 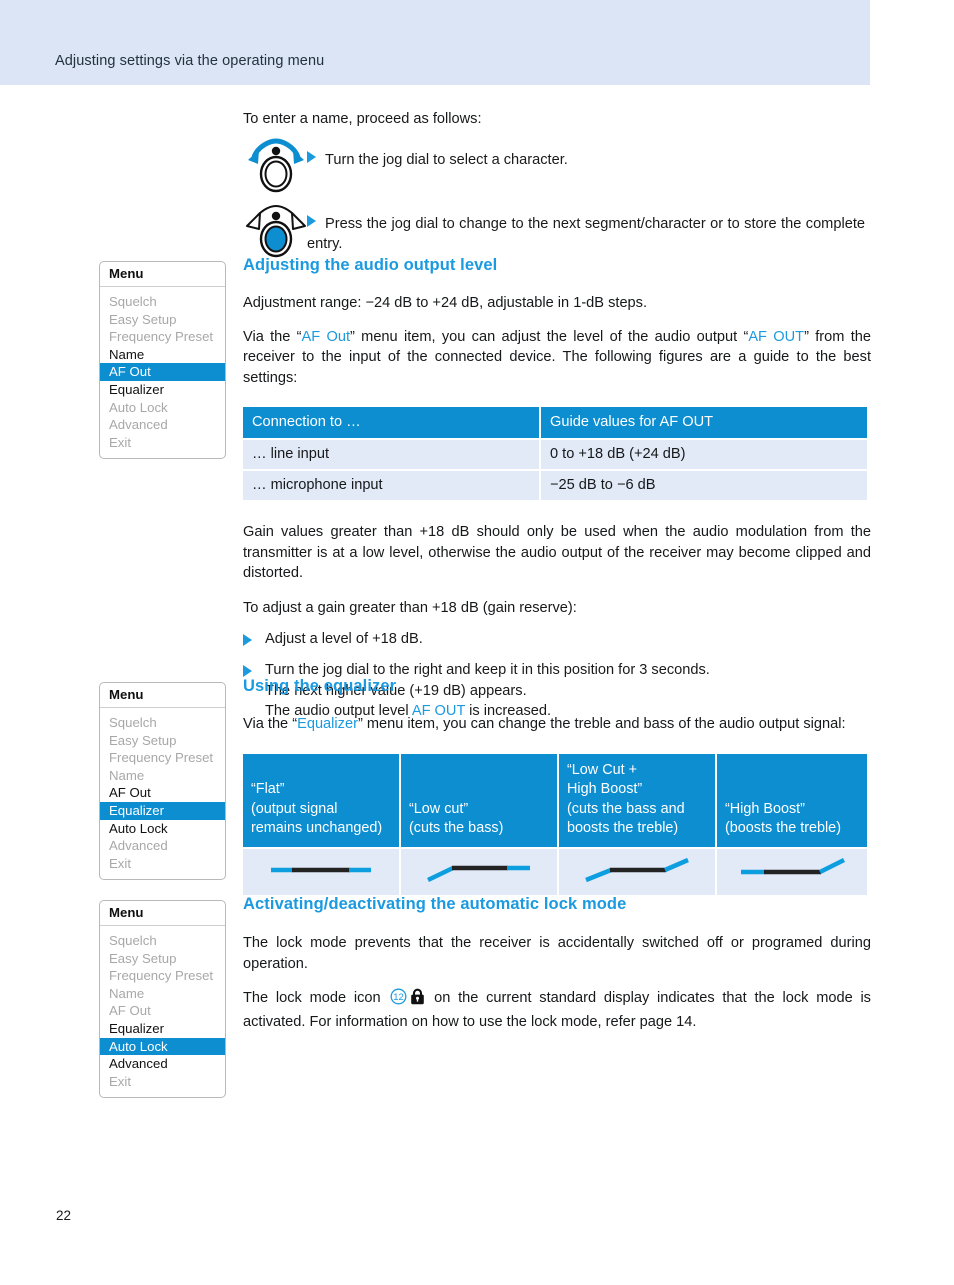 I want to click on svg-text: 12, so click(x=399, y=997).